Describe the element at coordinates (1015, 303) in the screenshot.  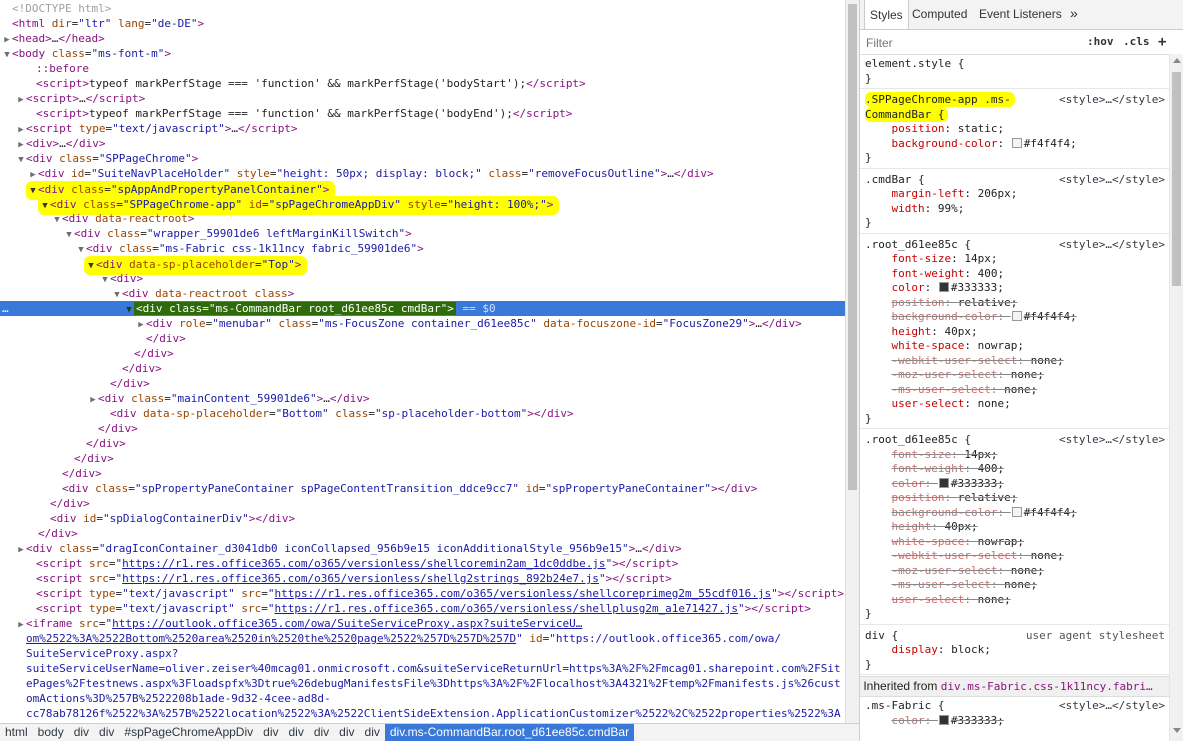
I see `css-declaration: position: relative;` at that location.